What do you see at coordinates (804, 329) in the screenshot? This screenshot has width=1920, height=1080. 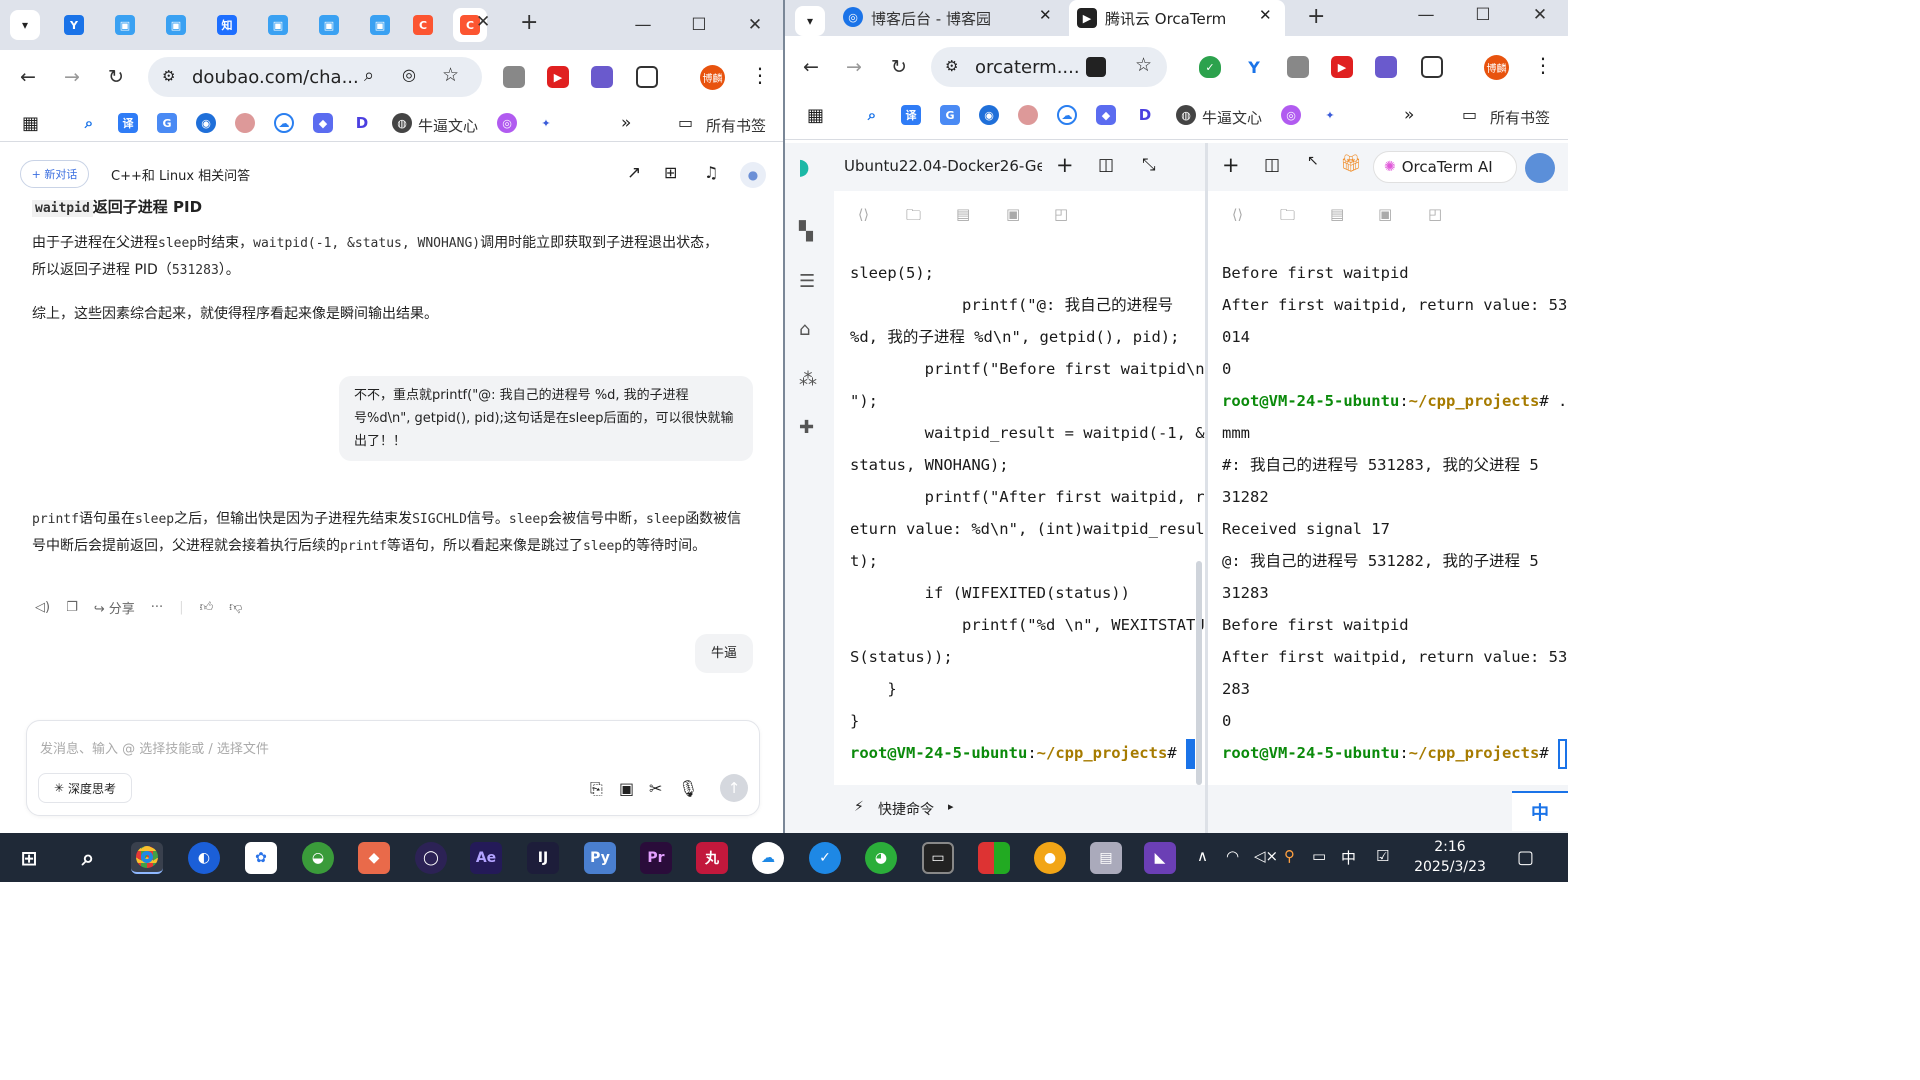 I see `disk-icon: ⌂` at bounding box center [804, 329].